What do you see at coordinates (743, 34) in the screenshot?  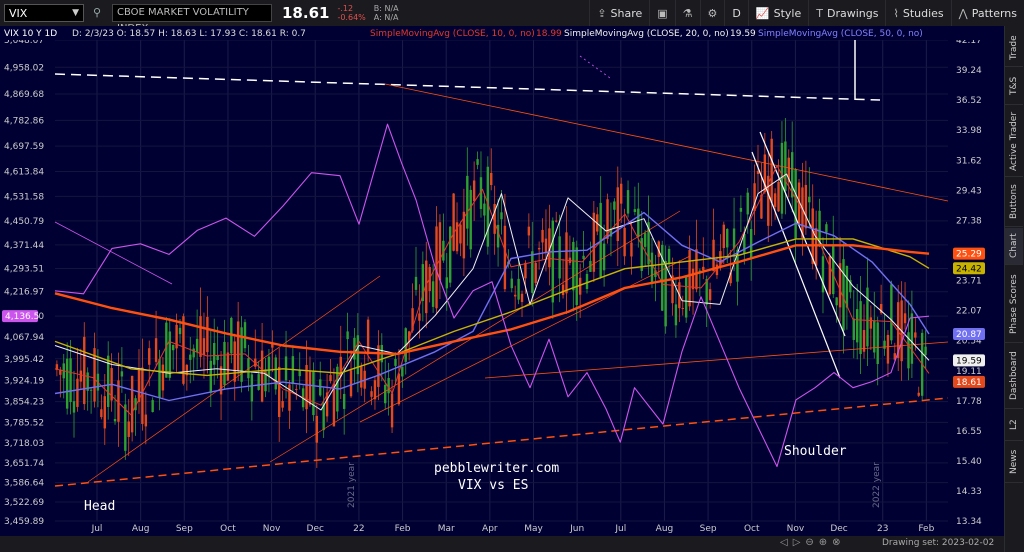 I see `sma20-value: 19.59` at bounding box center [743, 34].